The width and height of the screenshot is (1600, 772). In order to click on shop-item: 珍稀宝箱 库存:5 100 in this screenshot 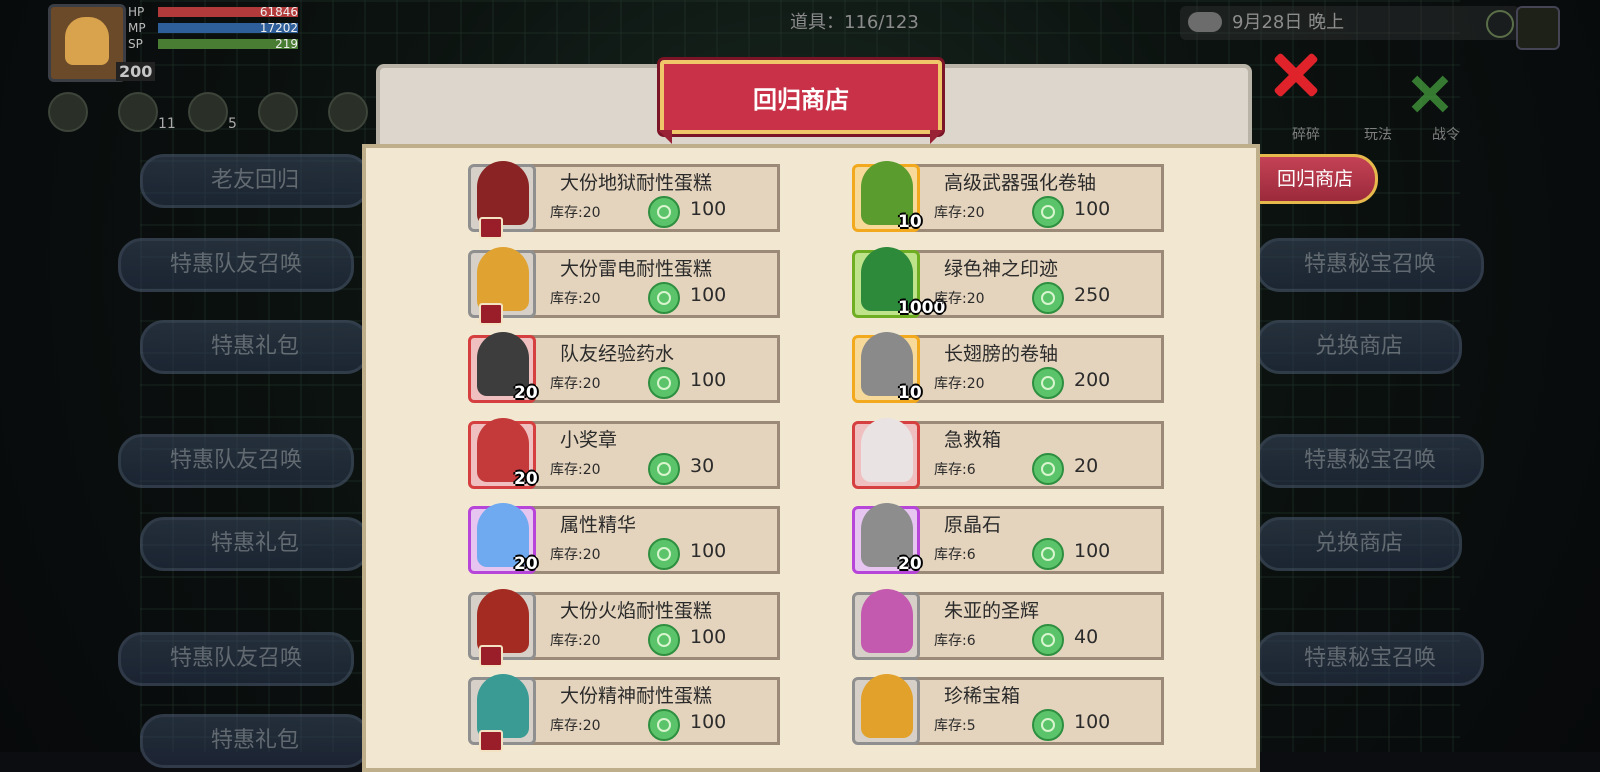, I will do `click(1008, 707)`.